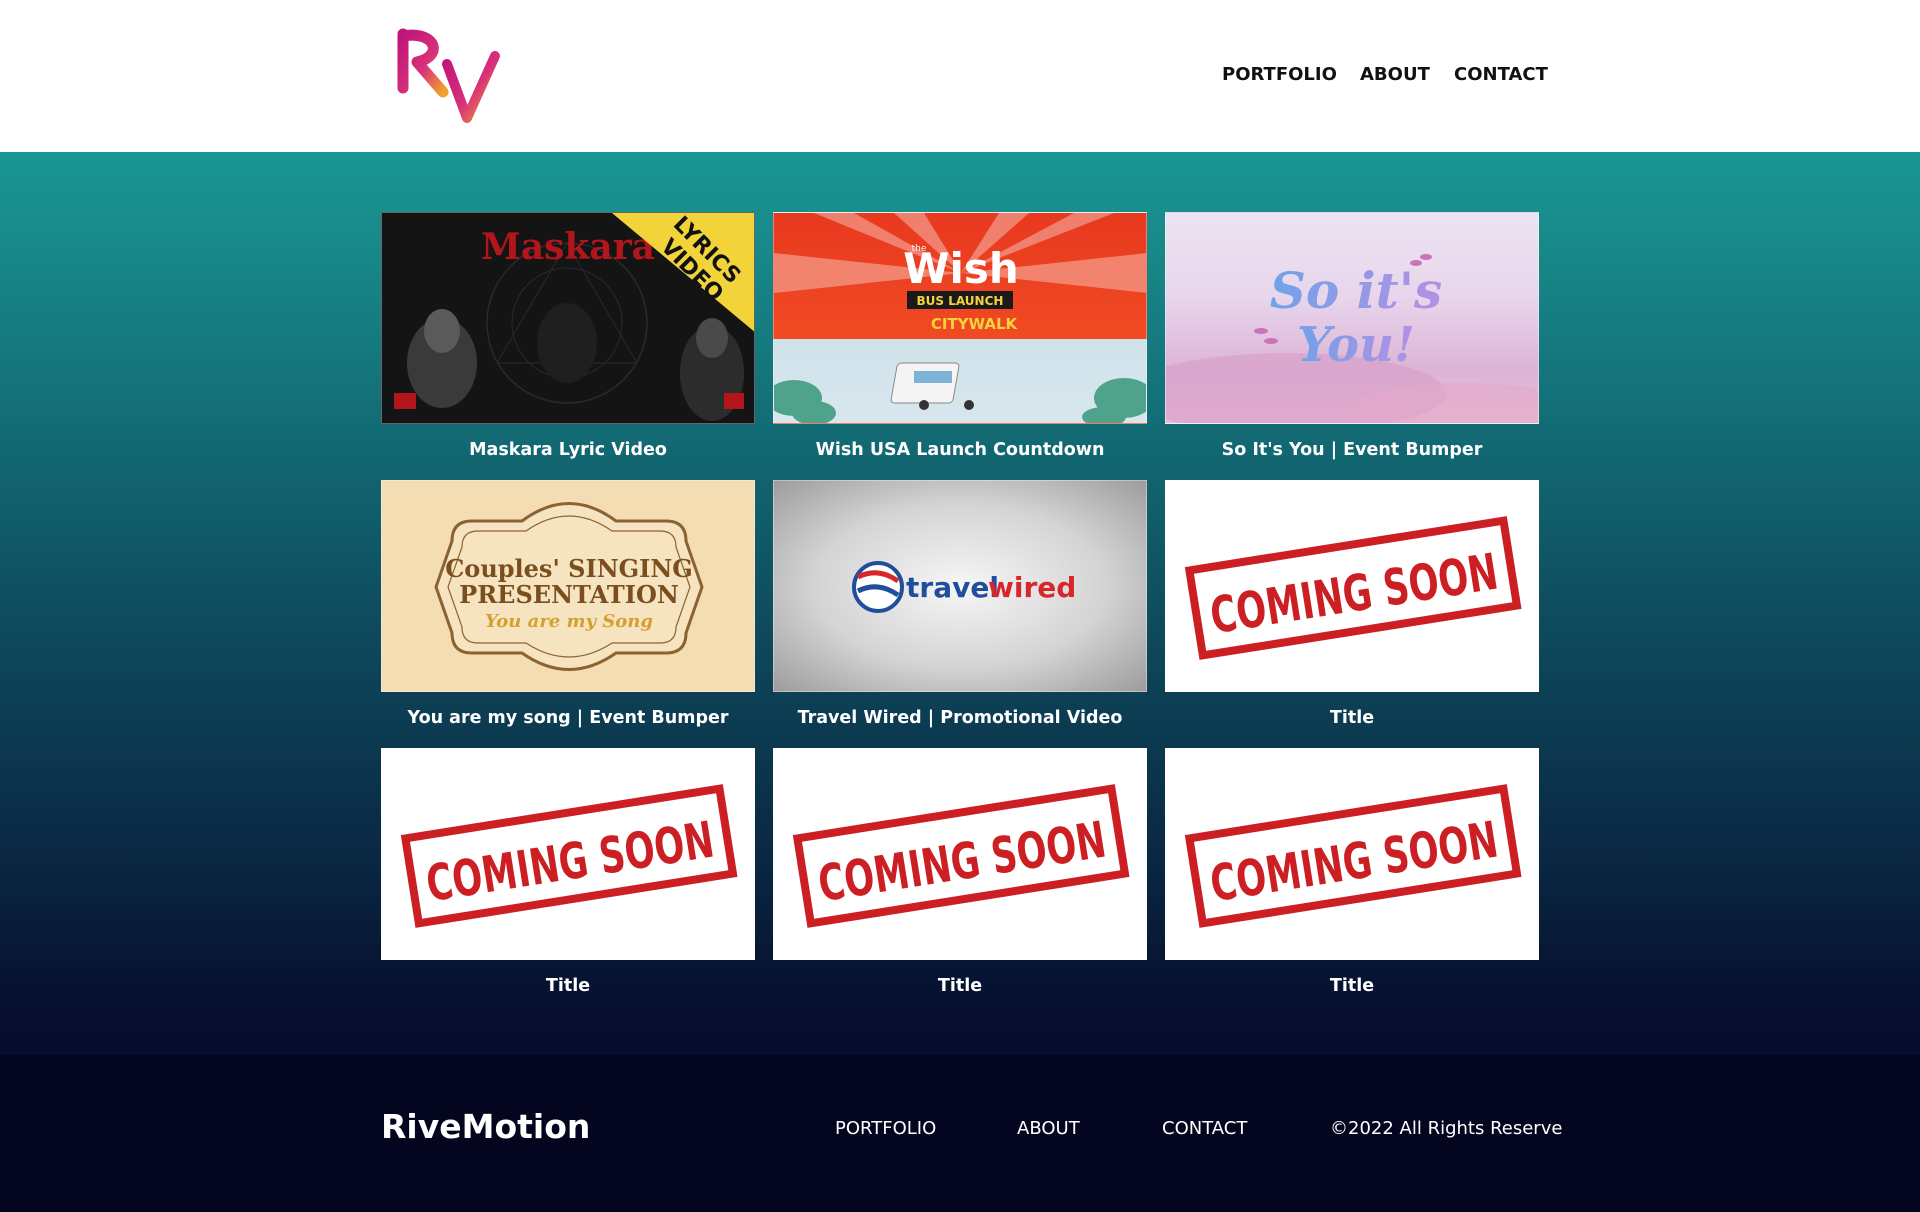 The image size is (1920, 1212). I want to click on nav-contact: CONTACT, so click(1501, 74).